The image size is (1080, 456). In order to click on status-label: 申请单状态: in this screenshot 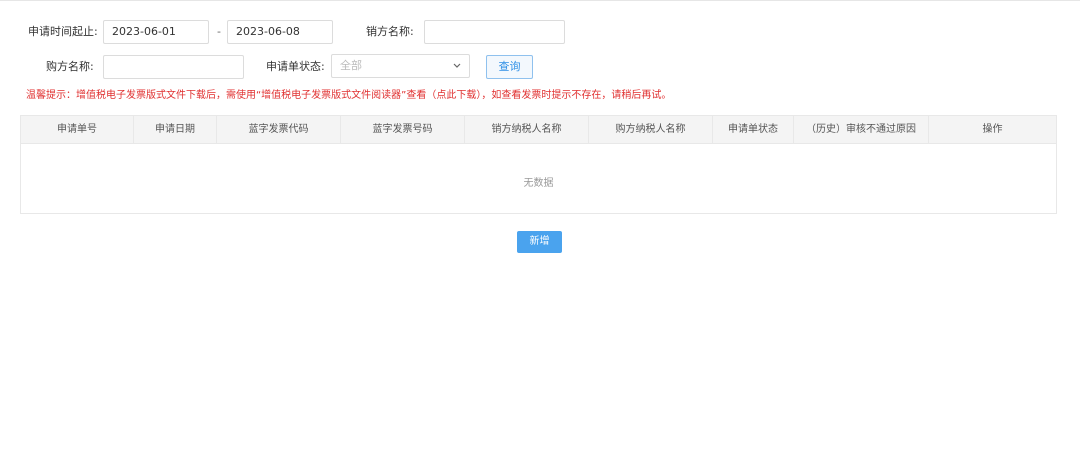, I will do `click(295, 66)`.